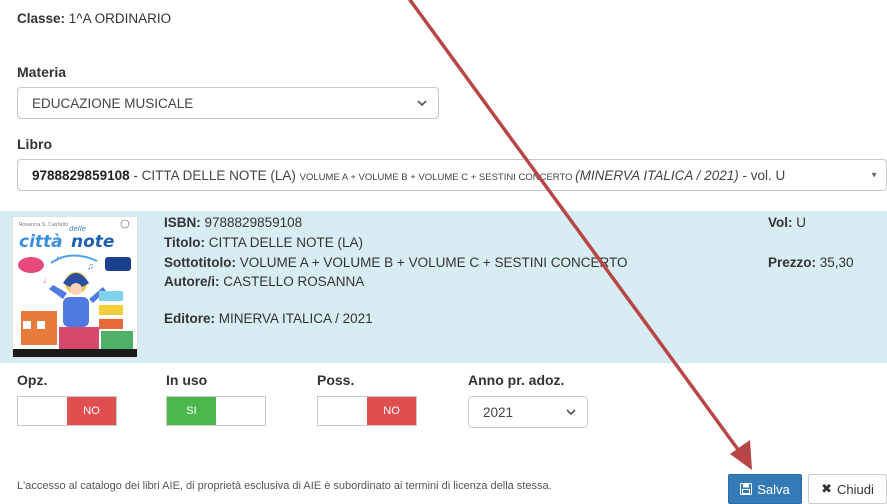  What do you see at coordinates (836, 262) in the screenshot?
I see `prezzo-value: 35,30` at bounding box center [836, 262].